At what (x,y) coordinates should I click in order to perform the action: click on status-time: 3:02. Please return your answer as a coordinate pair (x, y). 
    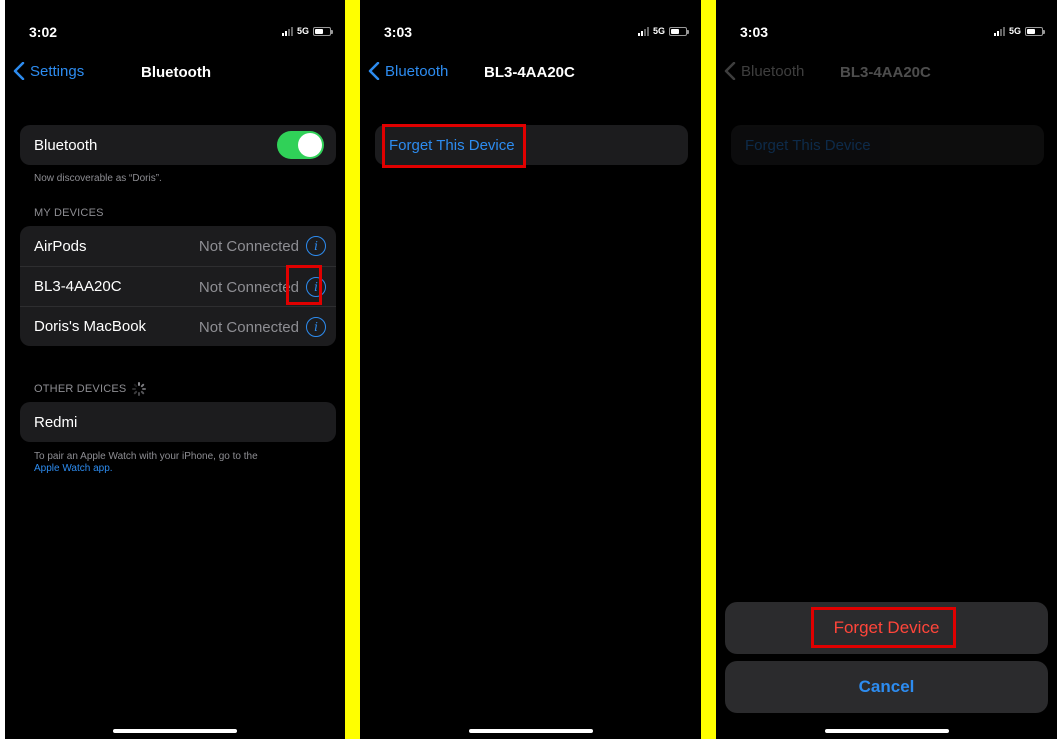
    Looking at the image, I should click on (43, 32).